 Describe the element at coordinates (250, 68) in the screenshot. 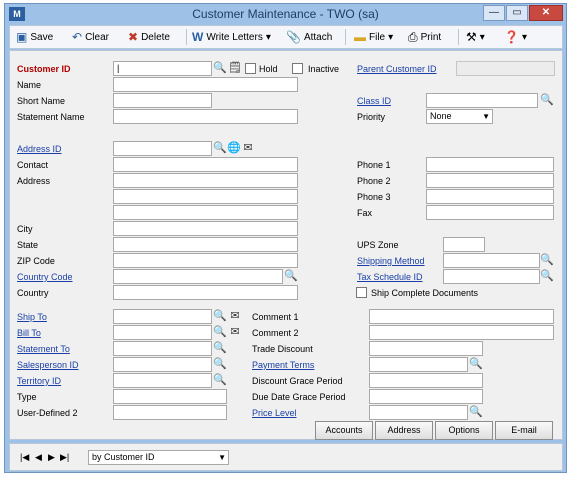

I see `hold-checkbox` at that location.